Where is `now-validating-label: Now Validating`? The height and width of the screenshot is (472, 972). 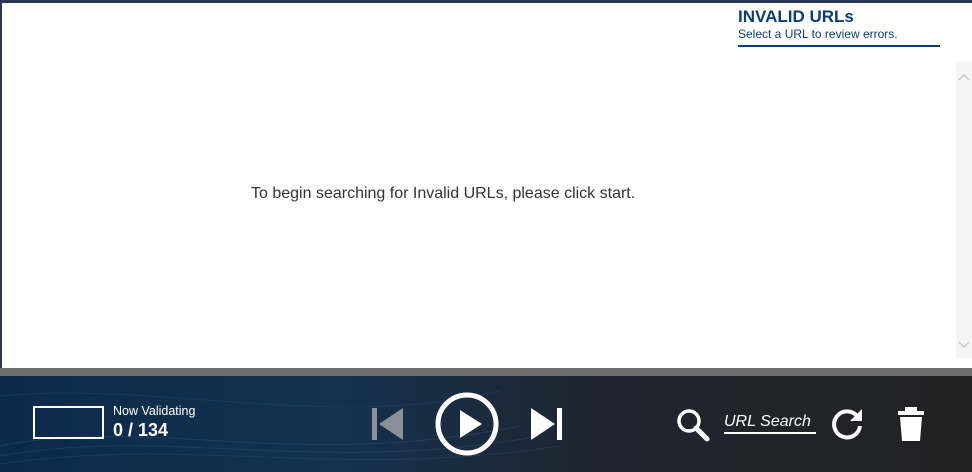
now-validating-label: Now Validating is located at coordinates (154, 411).